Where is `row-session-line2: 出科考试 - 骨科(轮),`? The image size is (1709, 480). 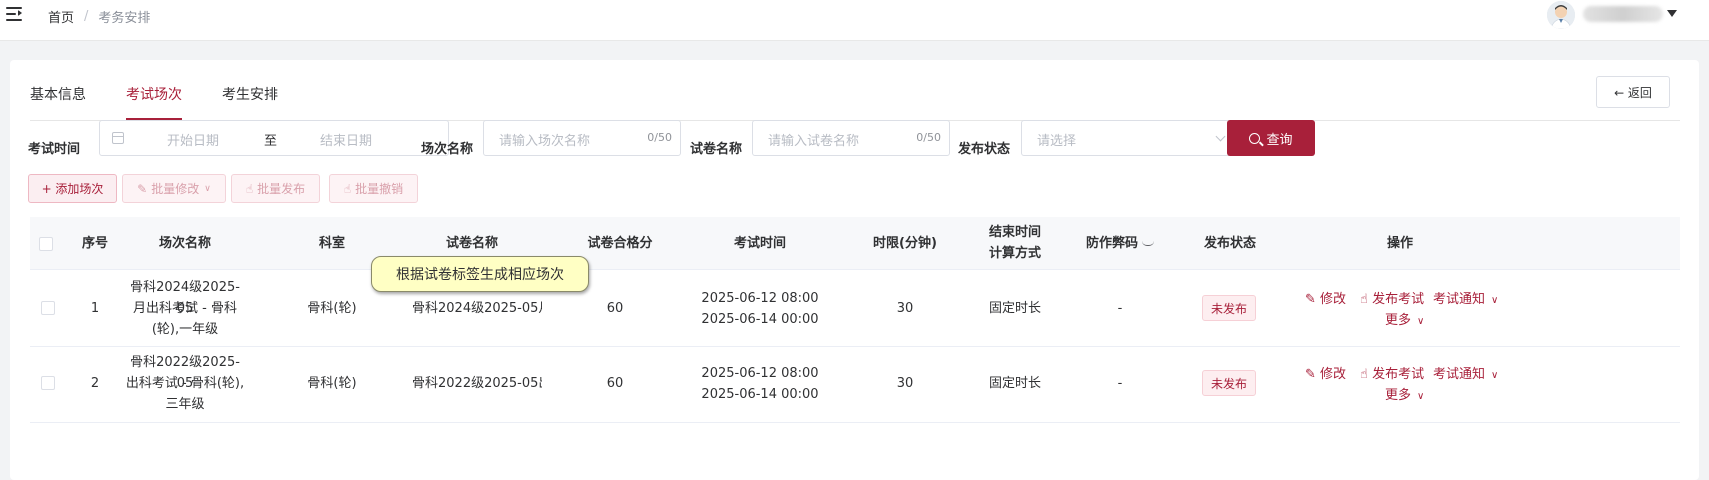 row-session-line2: 出科考试 - 骨科(轮), is located at coordinates (185, 383).